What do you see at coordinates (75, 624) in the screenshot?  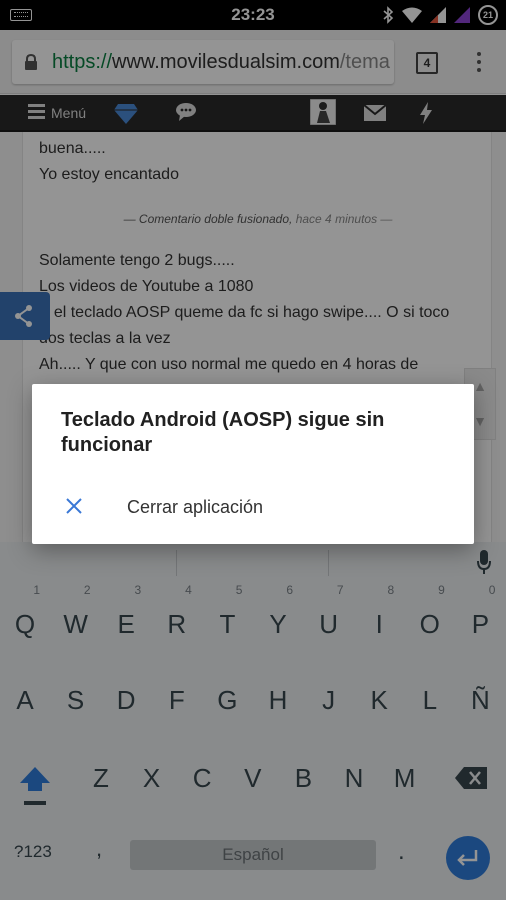 I see `key-label: W` at bounding box center [75, 624].